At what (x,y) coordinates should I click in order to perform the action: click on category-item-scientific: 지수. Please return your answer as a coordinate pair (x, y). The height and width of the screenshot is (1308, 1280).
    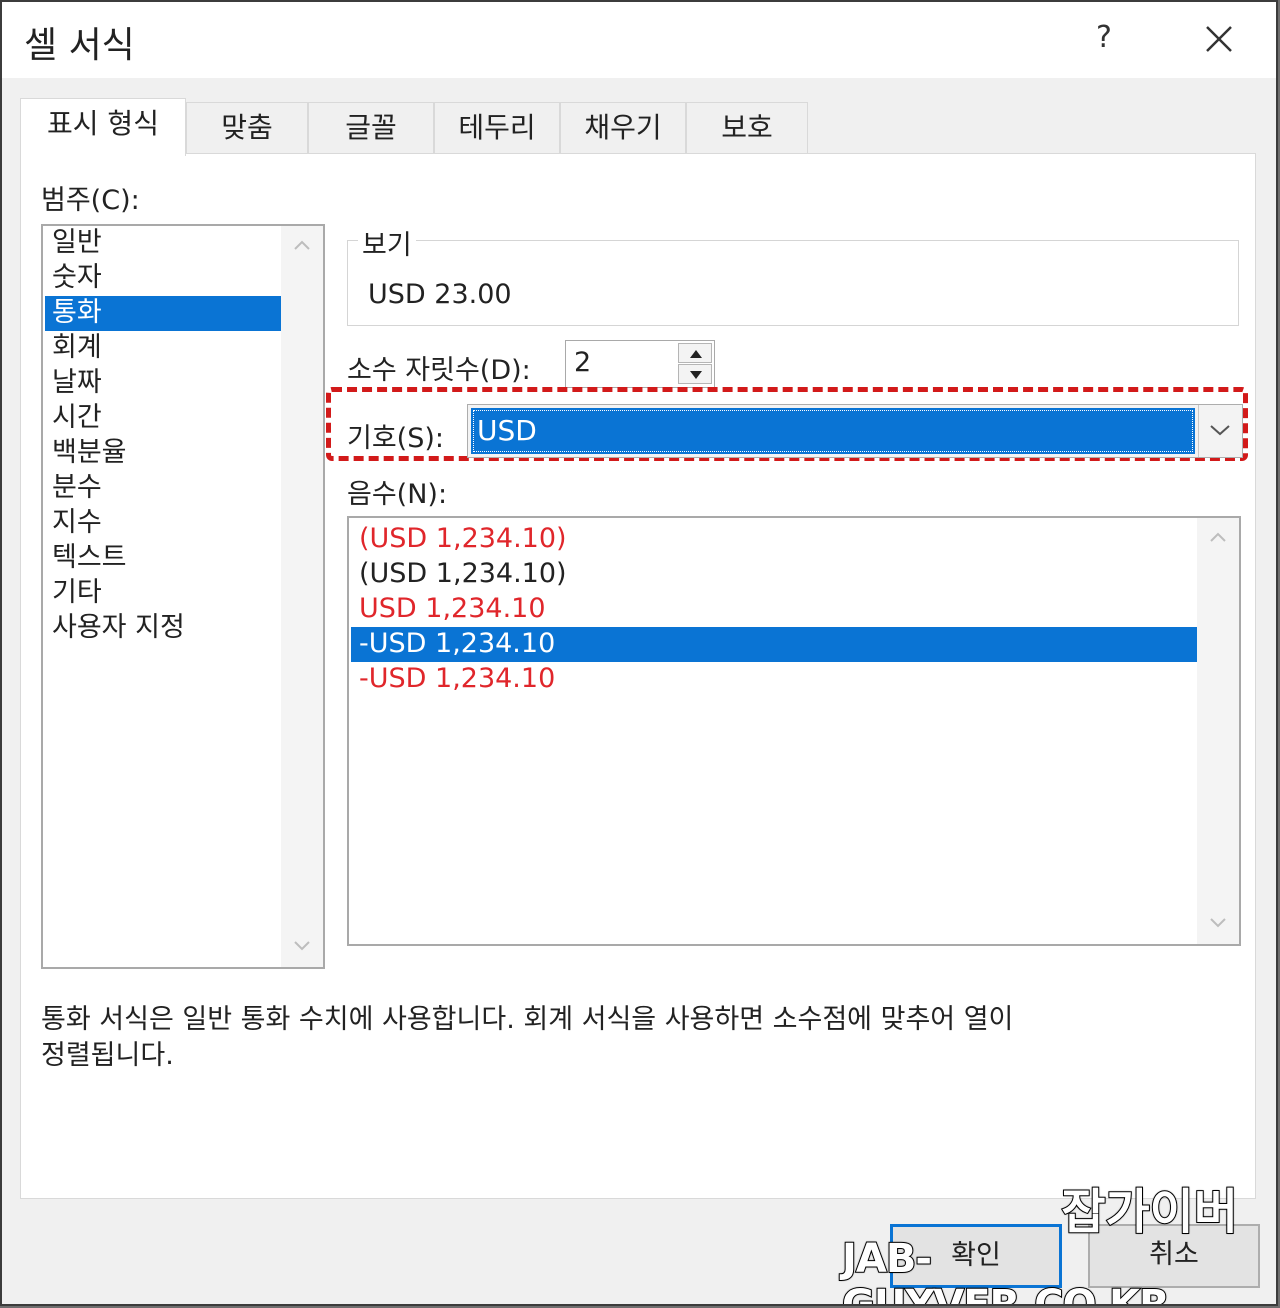
    Looking at the image, I should click on (163, 523).